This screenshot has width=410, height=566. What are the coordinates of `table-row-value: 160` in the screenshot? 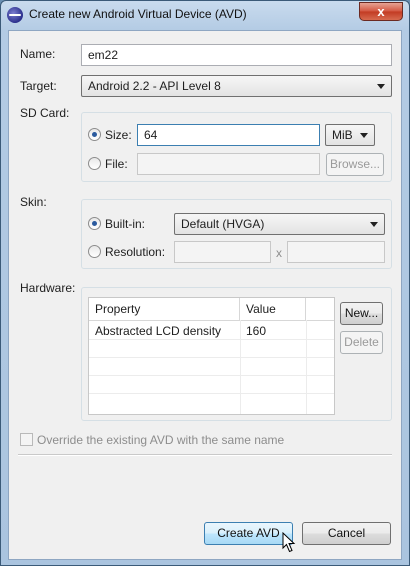 It's located at (256, 331).